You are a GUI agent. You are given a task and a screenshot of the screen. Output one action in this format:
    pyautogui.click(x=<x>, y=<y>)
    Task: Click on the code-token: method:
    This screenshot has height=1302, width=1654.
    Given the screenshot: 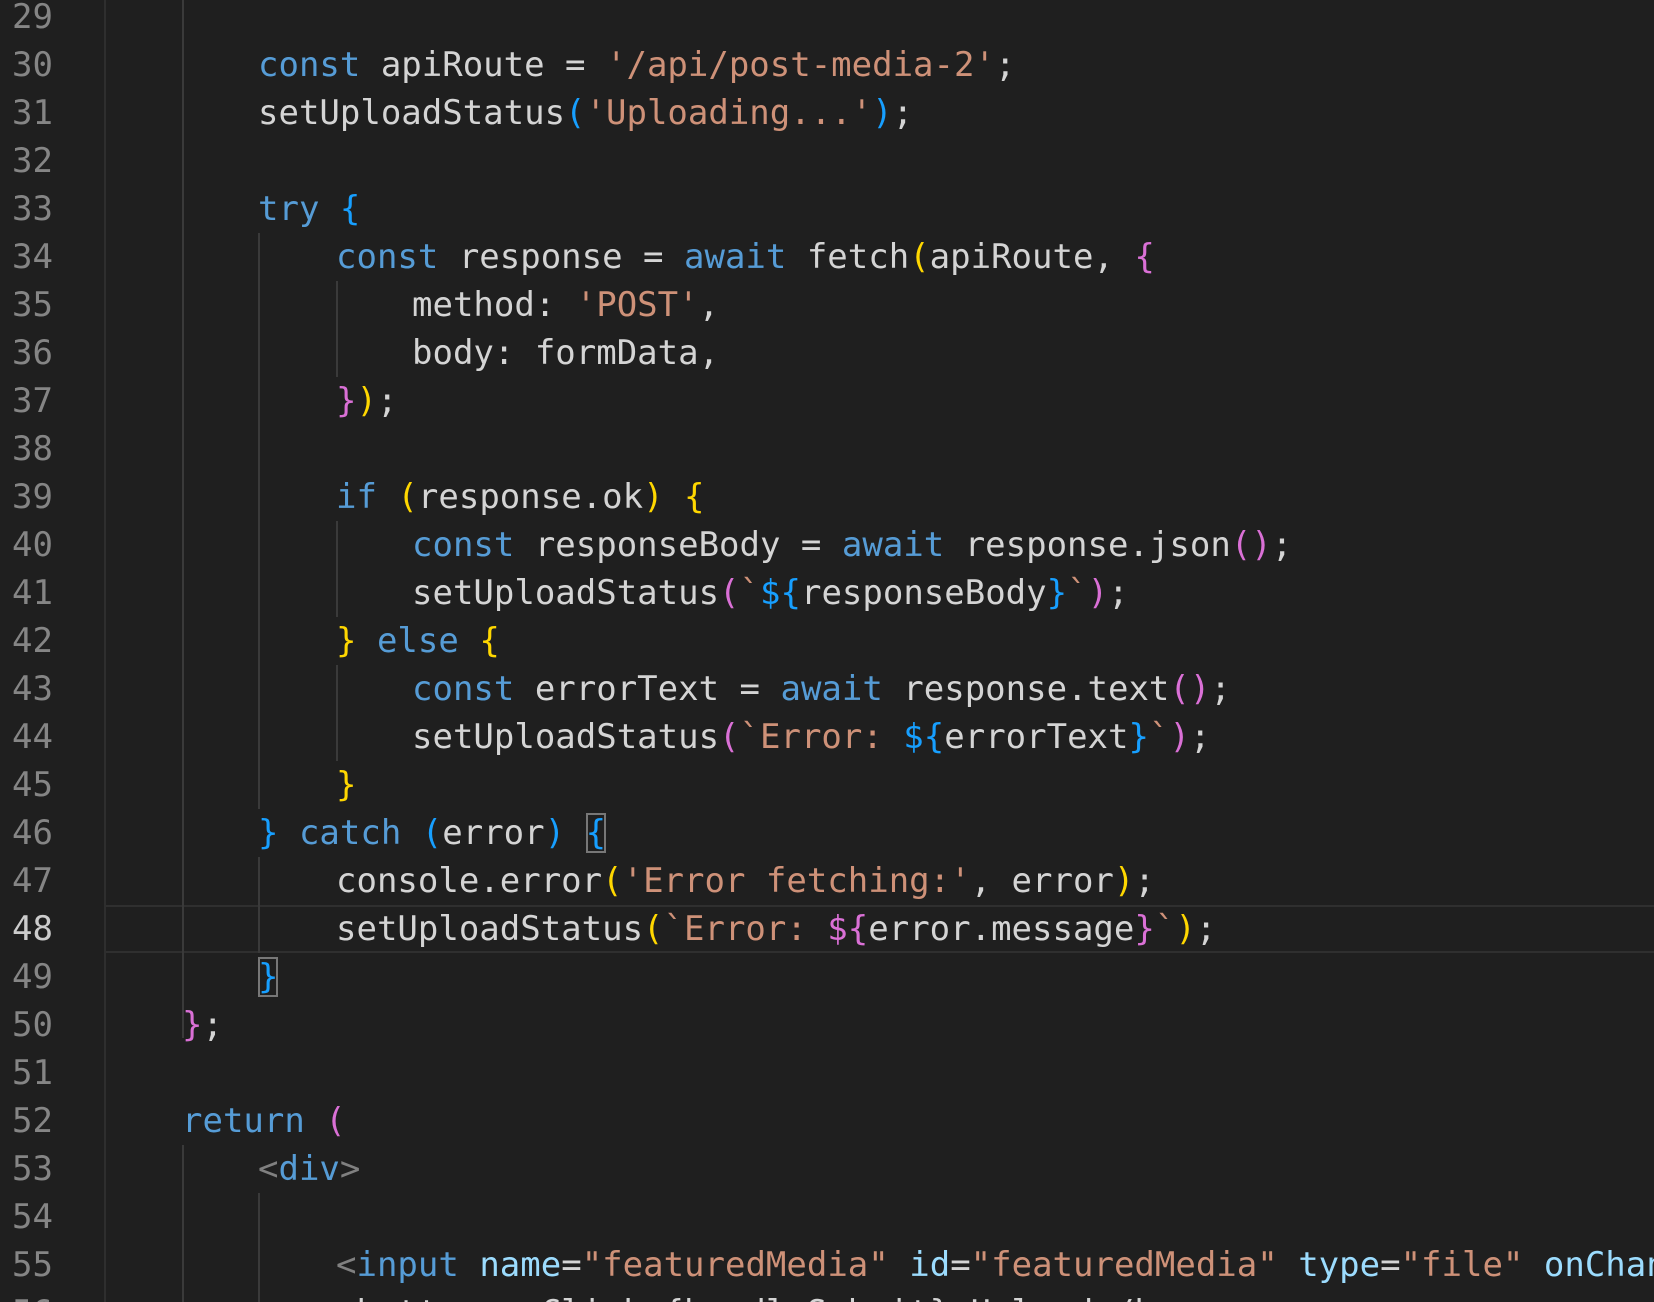 What is the action you would take?
    pyautogui.click(x=494, y=305)
    